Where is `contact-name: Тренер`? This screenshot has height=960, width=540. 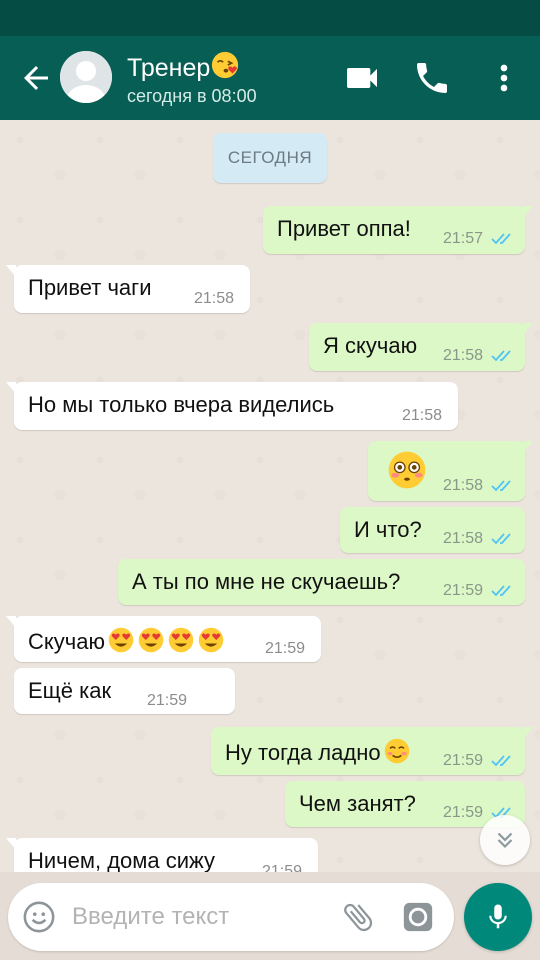 contact-name: Тренер is located at coordinates (183, 66).